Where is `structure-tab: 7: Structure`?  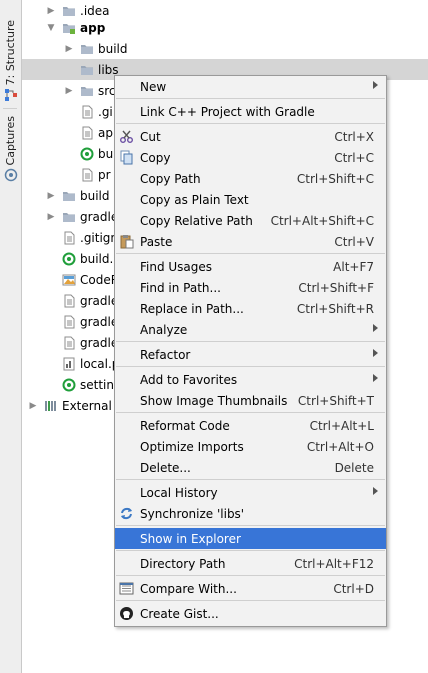 structure-tab: 7: Structure is located at coordinates (10, 61).